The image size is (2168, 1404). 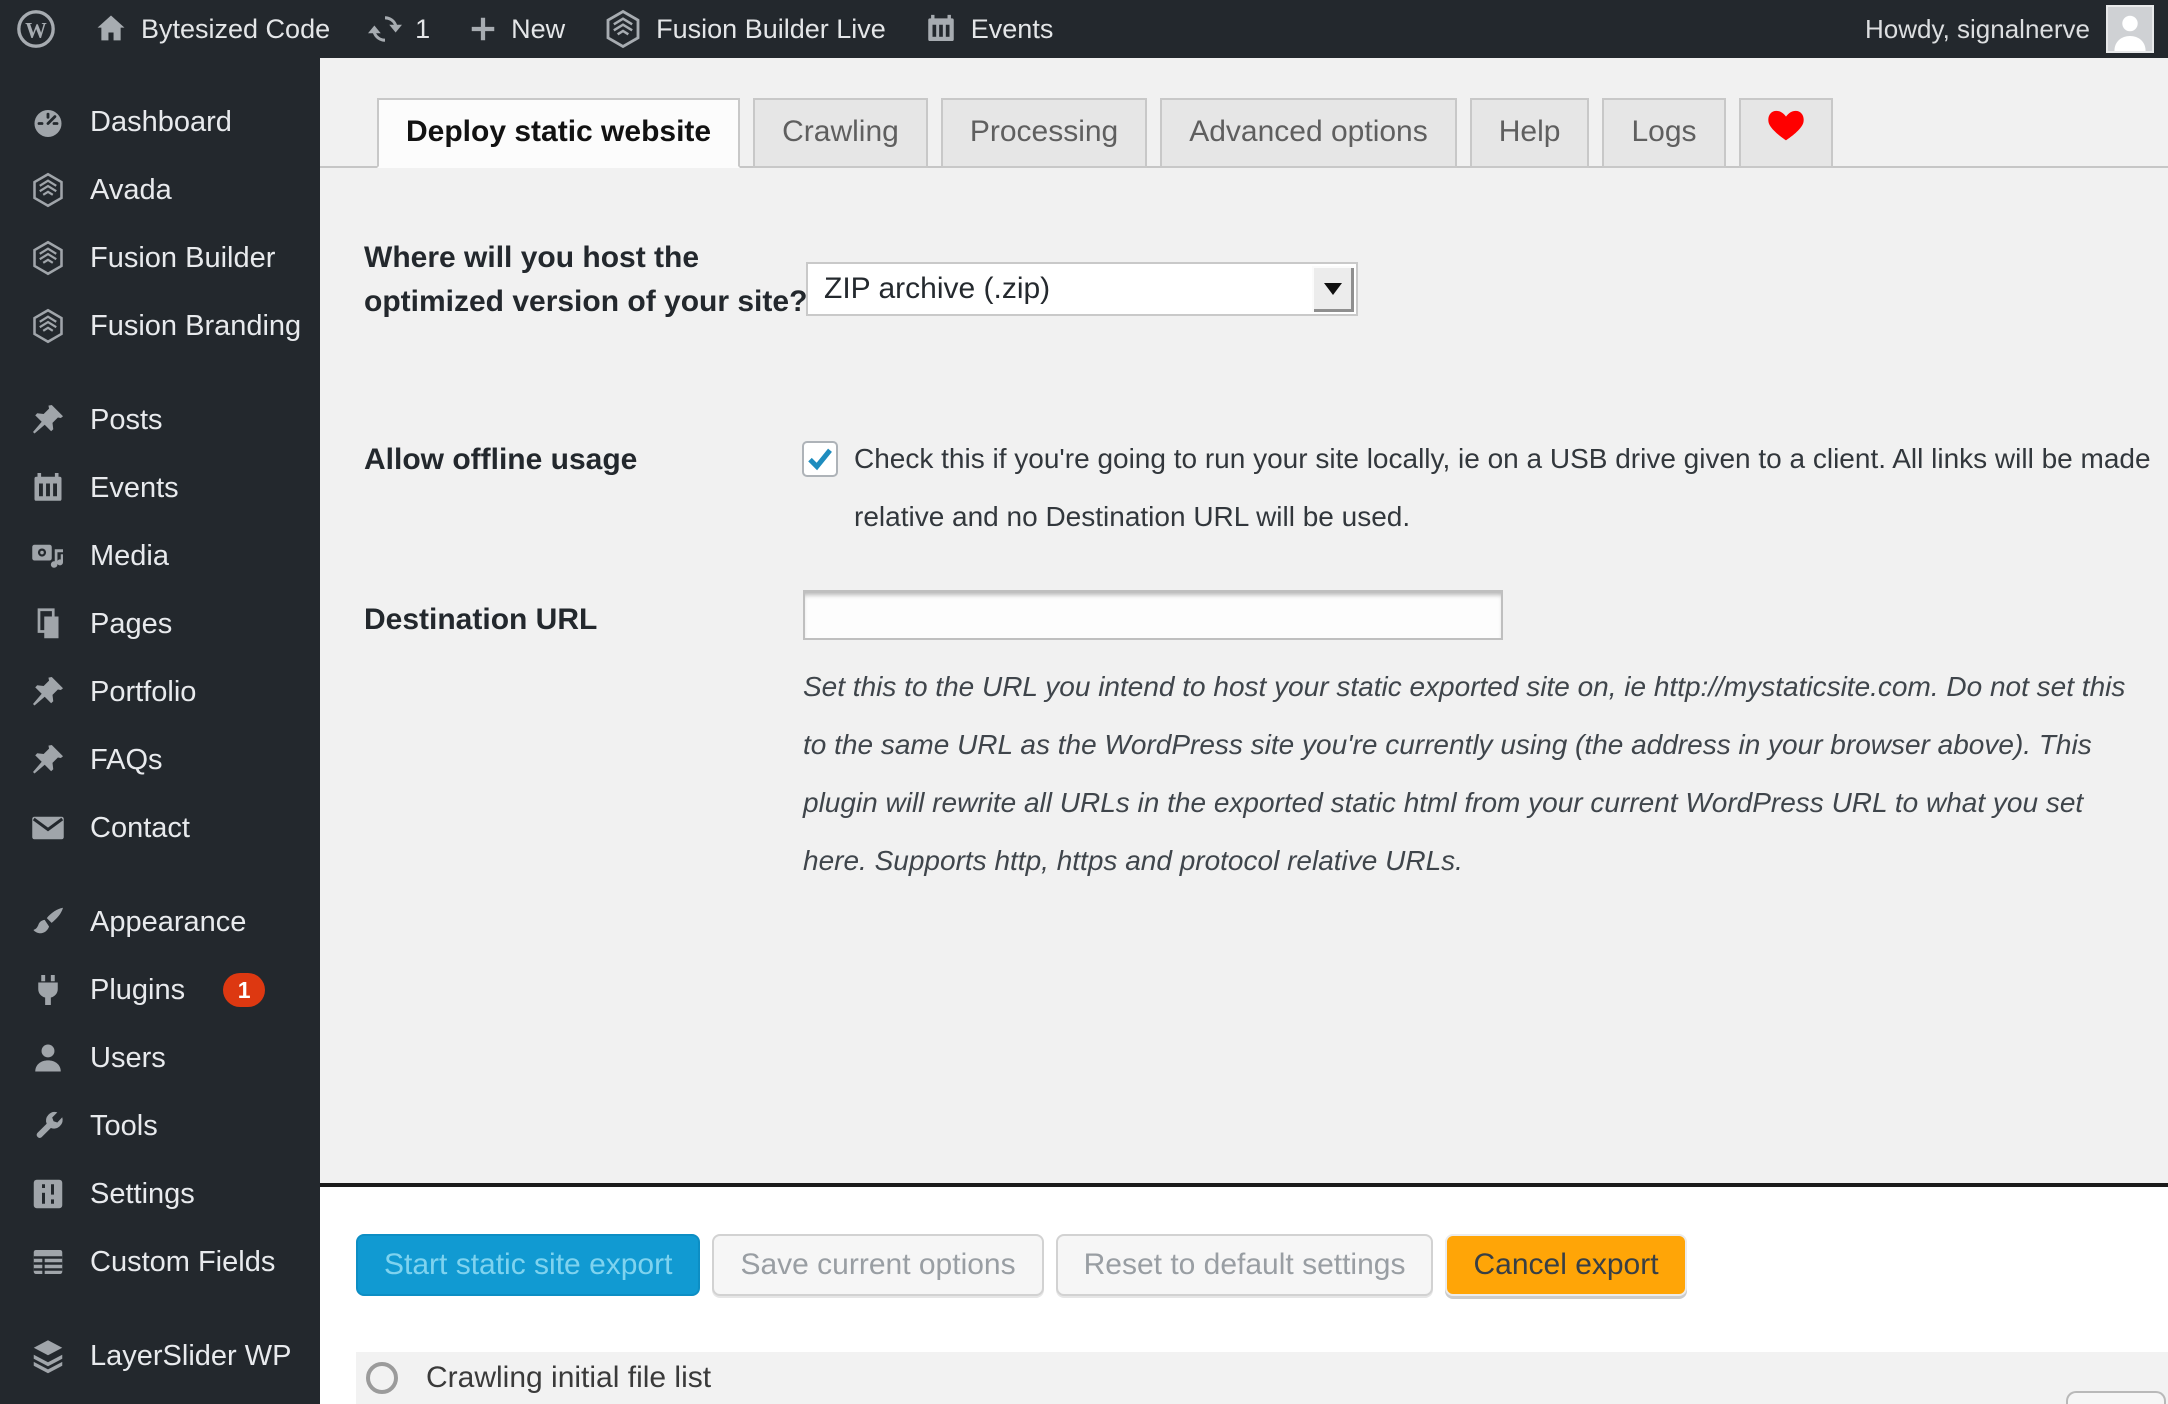 What do you see at coordinates (1664, 133) in the screenshot?
I see `tab-logs: Logs` at bounding box center [1664, 133].